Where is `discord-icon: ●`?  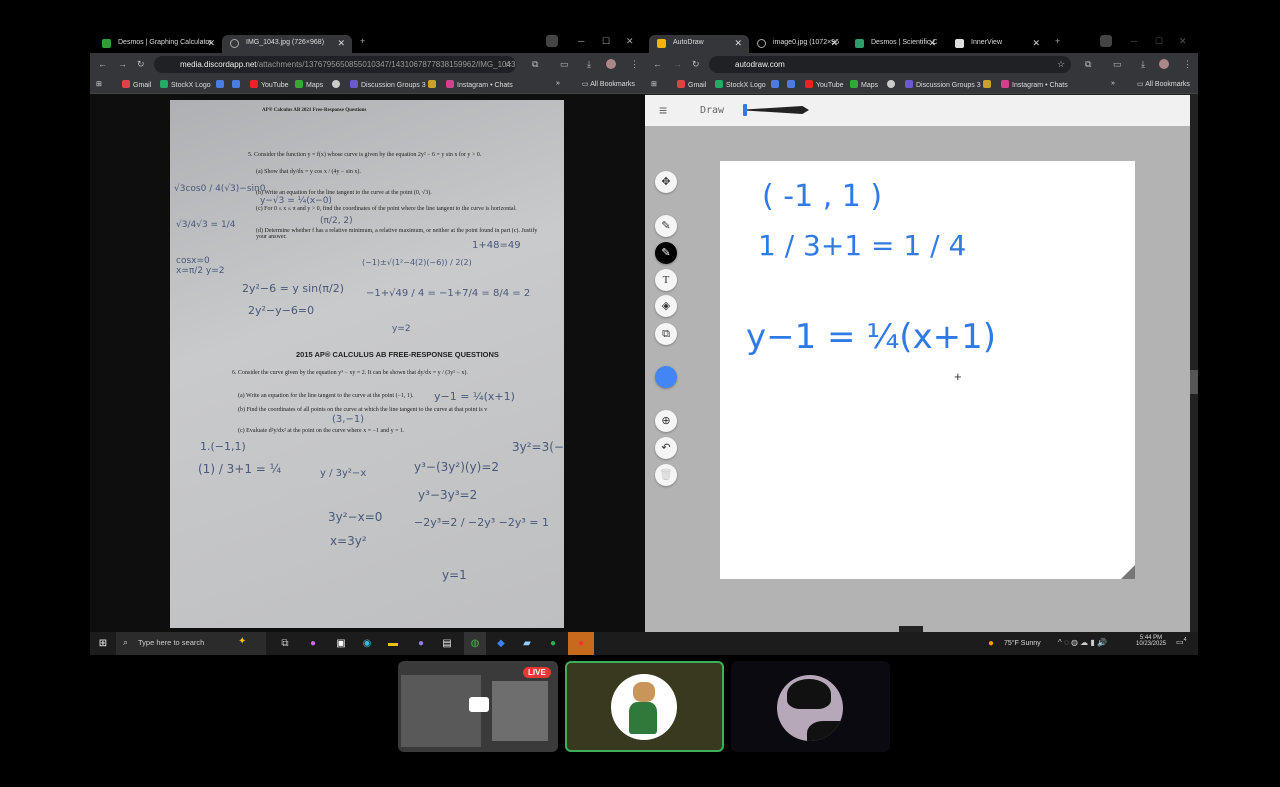
discord-icon: ● is located at coordinates (421, 643).